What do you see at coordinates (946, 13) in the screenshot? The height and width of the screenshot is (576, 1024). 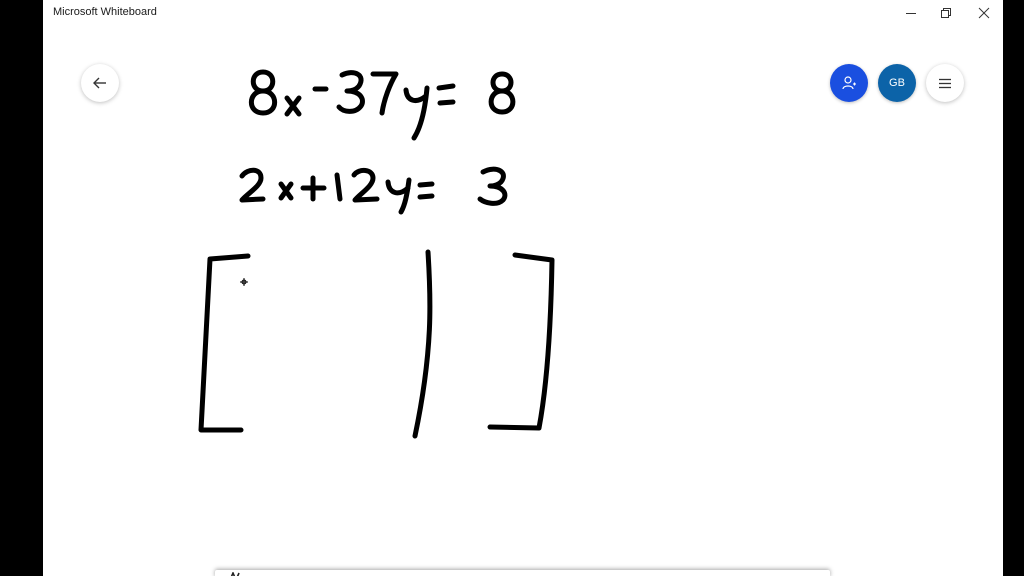 I see `restore-icon` at bounding box center [946, 13].